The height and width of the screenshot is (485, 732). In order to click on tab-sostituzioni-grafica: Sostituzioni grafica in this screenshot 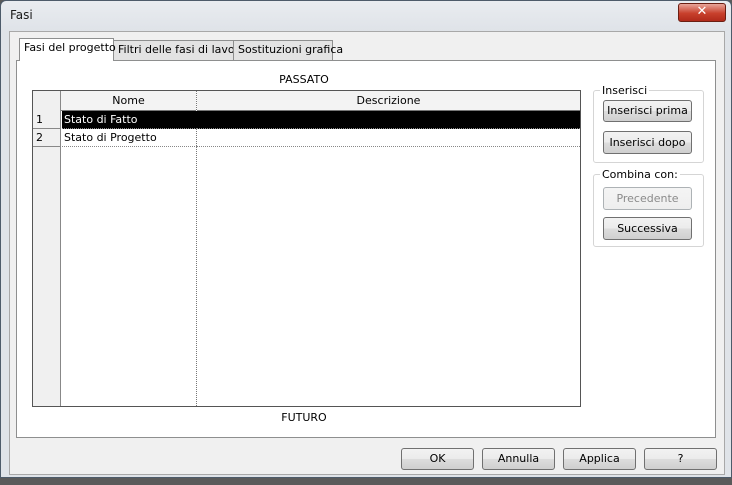, I will do `click(288, 50)`.